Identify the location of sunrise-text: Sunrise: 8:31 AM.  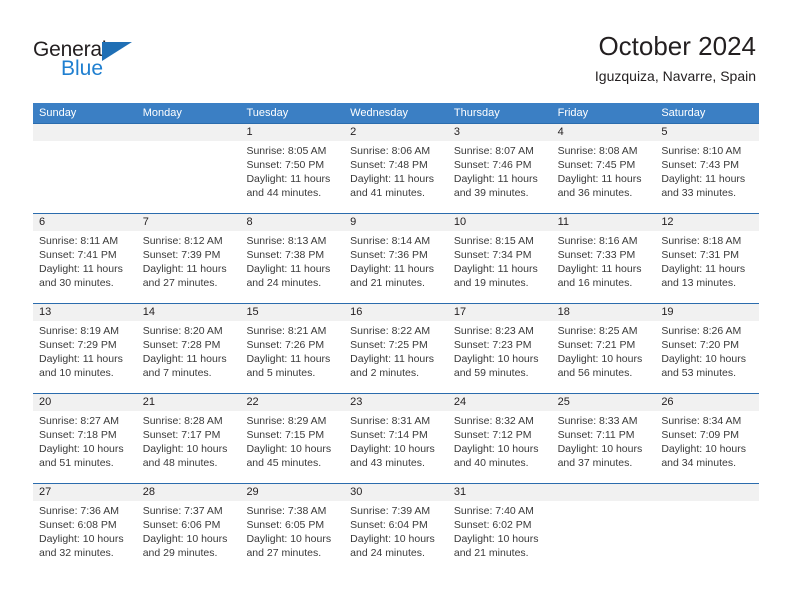
(390, 421).